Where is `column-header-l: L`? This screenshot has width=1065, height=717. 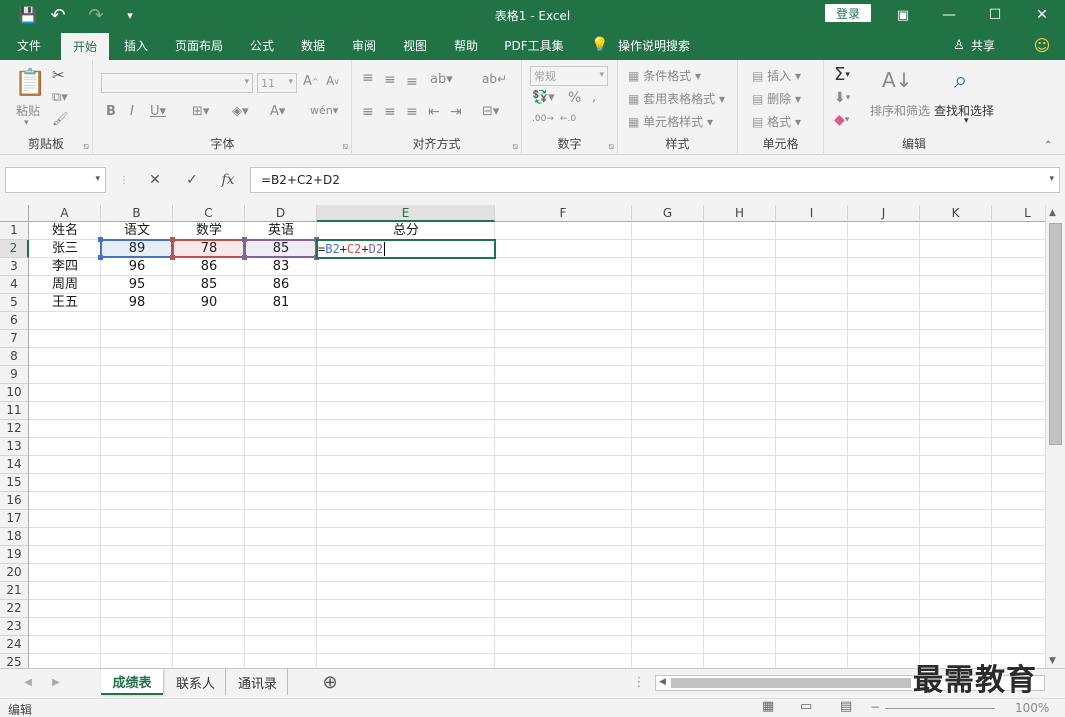 column-header-l: L is located at coordinates (1018, 213).